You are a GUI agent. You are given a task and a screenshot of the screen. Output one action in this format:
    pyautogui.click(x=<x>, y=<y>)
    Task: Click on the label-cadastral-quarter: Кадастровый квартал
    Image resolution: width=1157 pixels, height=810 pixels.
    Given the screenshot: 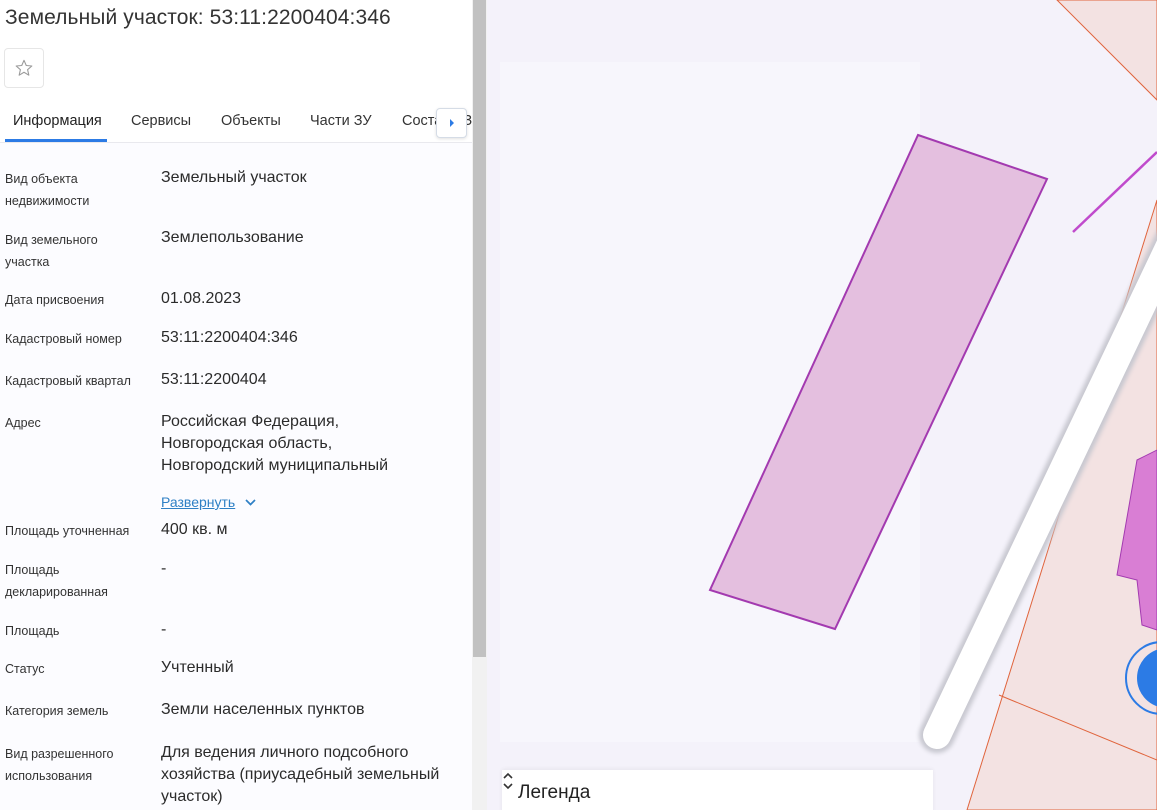 What is the action you would take?
    pyautogui.click(x=68, y=381)
    